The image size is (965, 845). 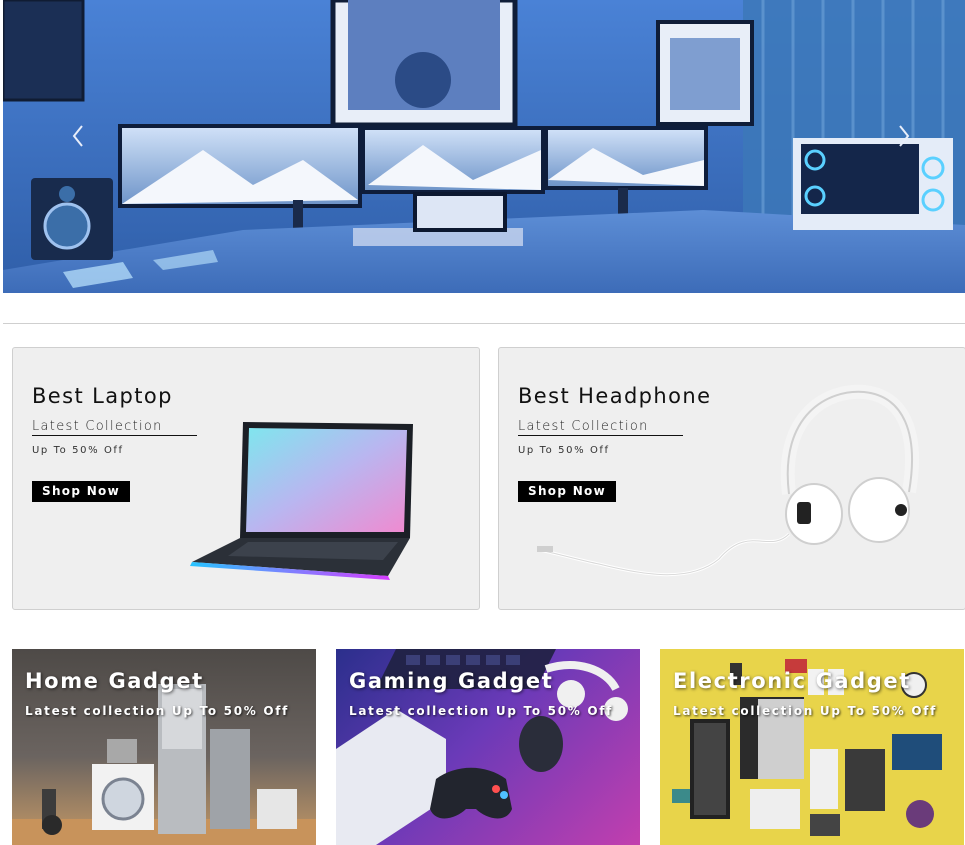 I want to click on promo-subtitle: Latest Collection, so click(x=114, y=427).